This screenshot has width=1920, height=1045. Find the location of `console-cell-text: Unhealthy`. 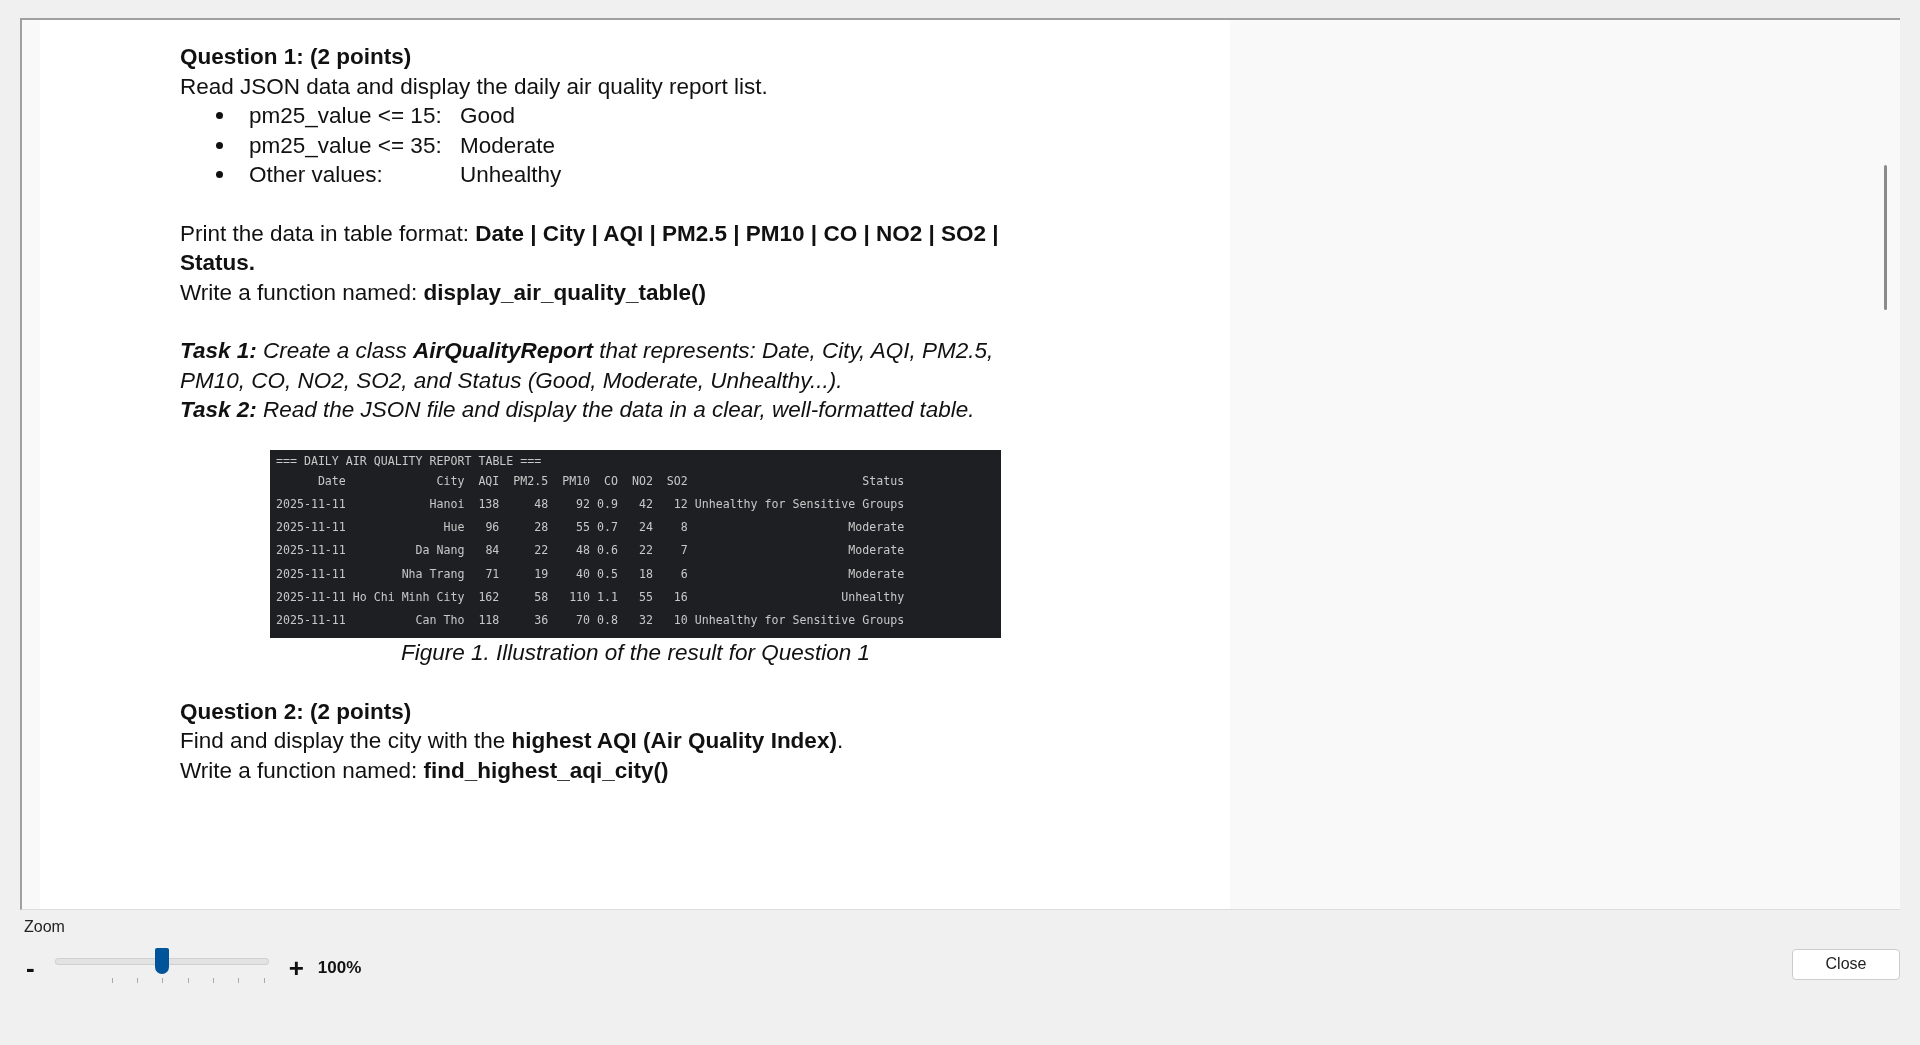

console-cell-text: Unhealthy is located at coordinates (872, 597).